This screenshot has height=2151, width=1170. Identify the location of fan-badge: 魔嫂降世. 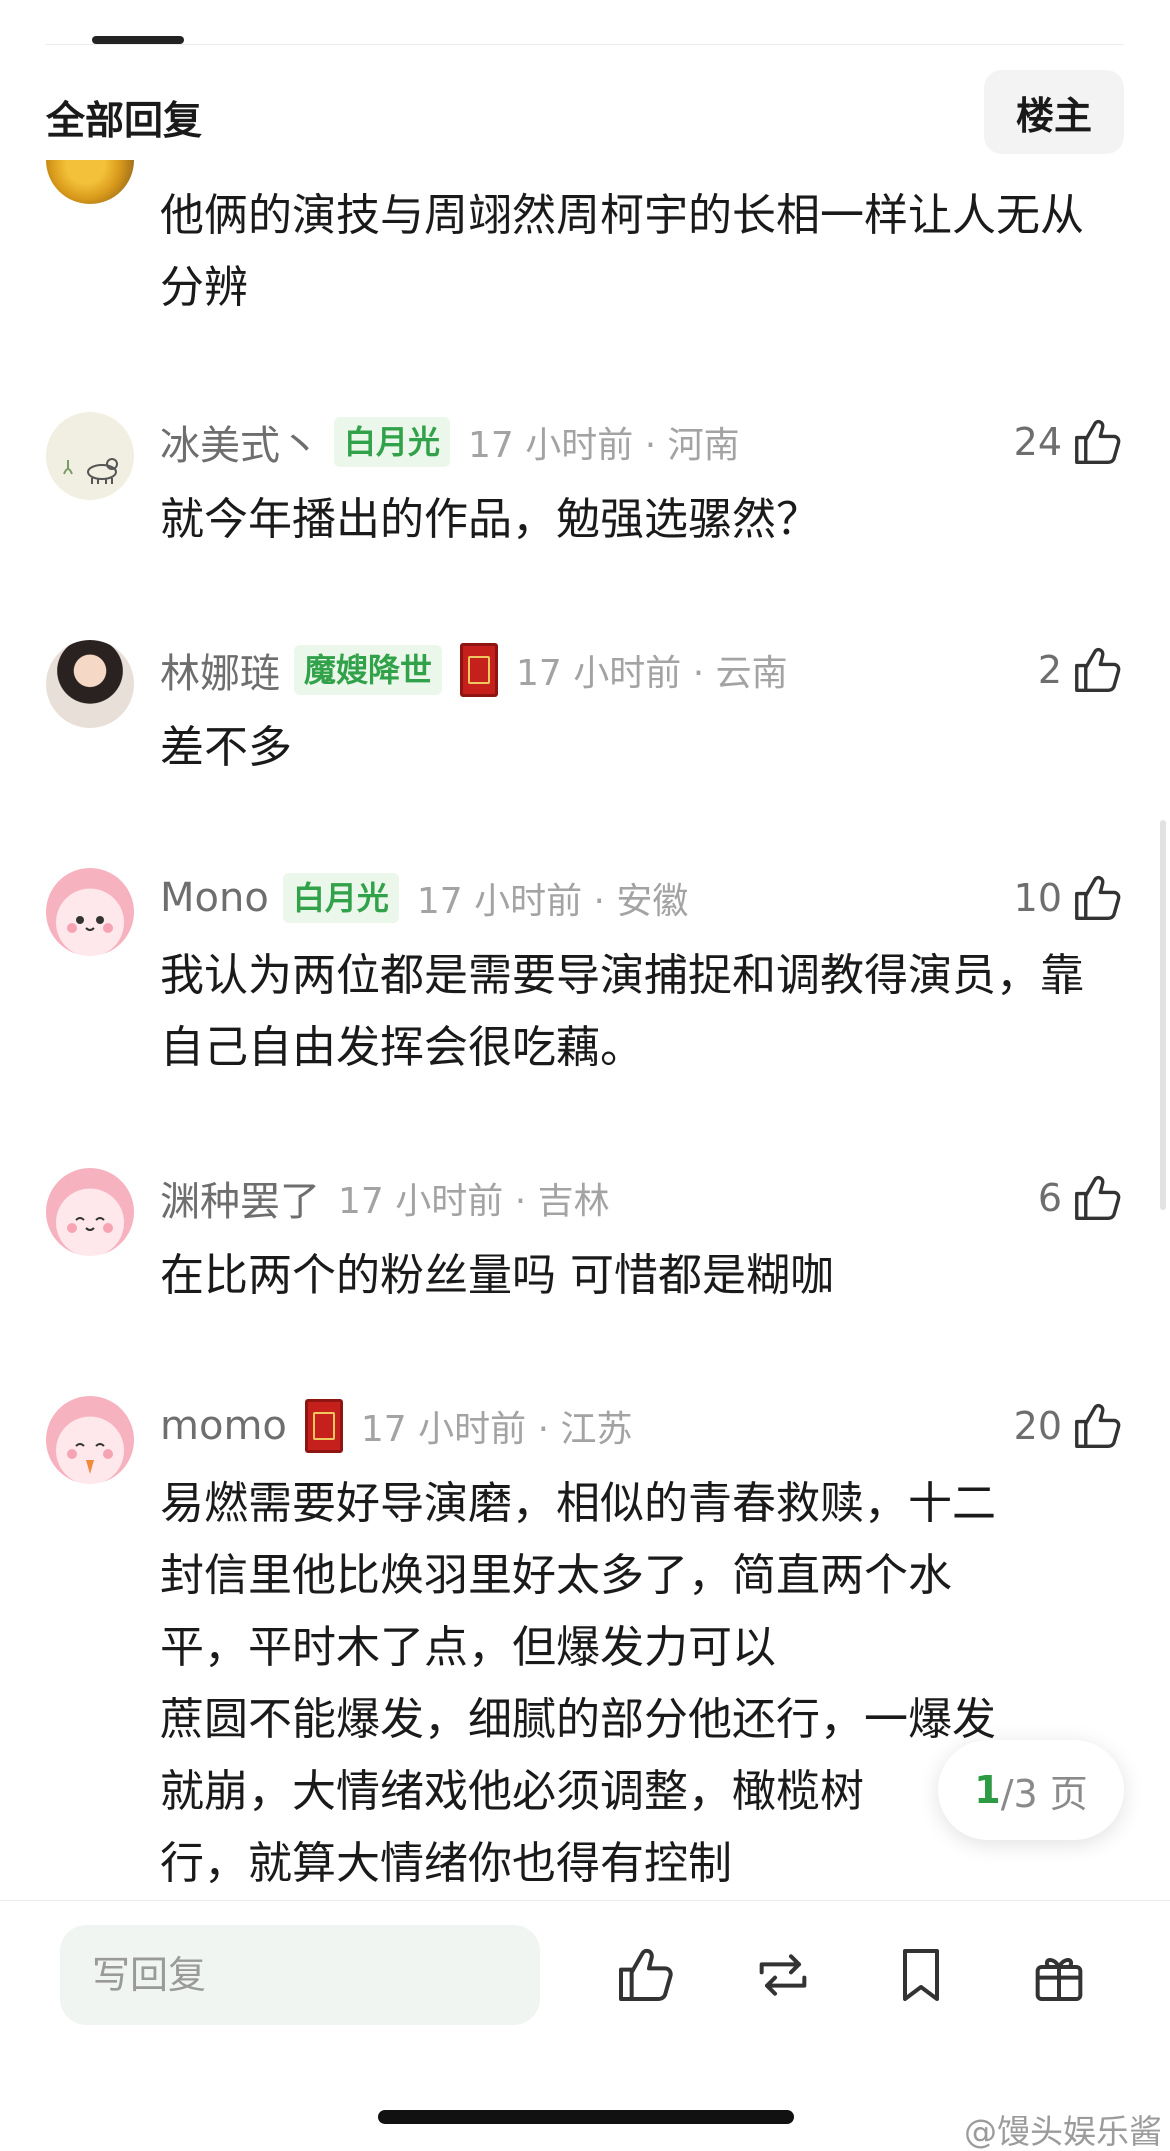
(368, 670).